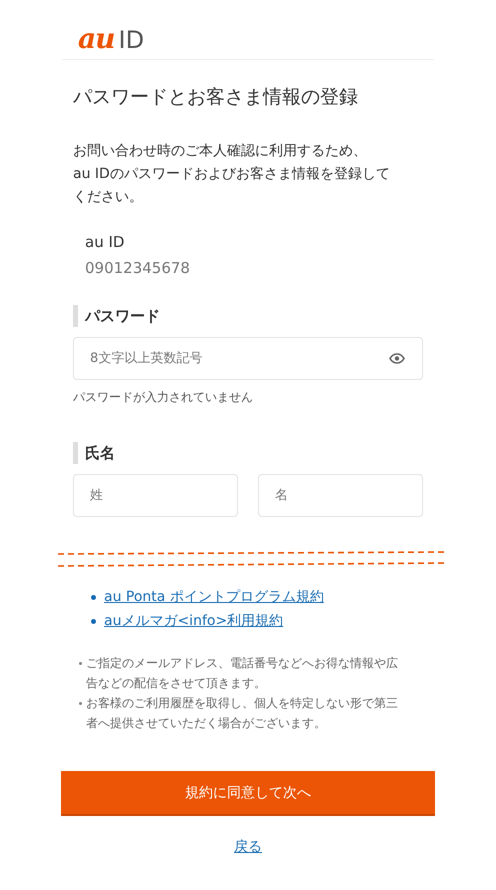 The width and height of the screenshot is (496, 890). I want to click on section-heading: 氏名, so click(248, 453).